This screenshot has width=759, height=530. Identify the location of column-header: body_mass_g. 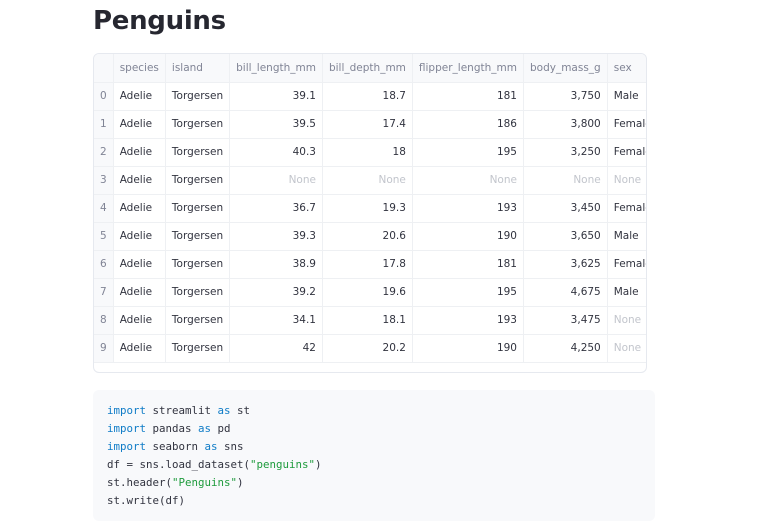
(565, 68).